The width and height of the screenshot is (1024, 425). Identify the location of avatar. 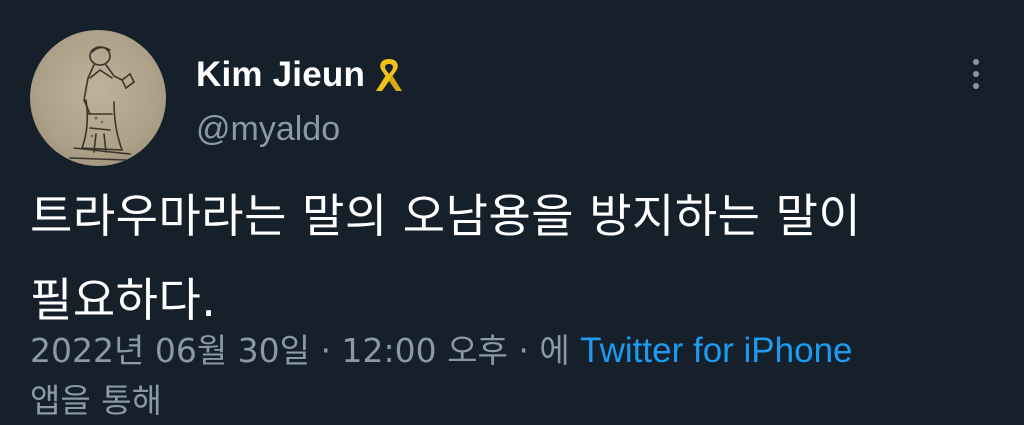
(98, 98).